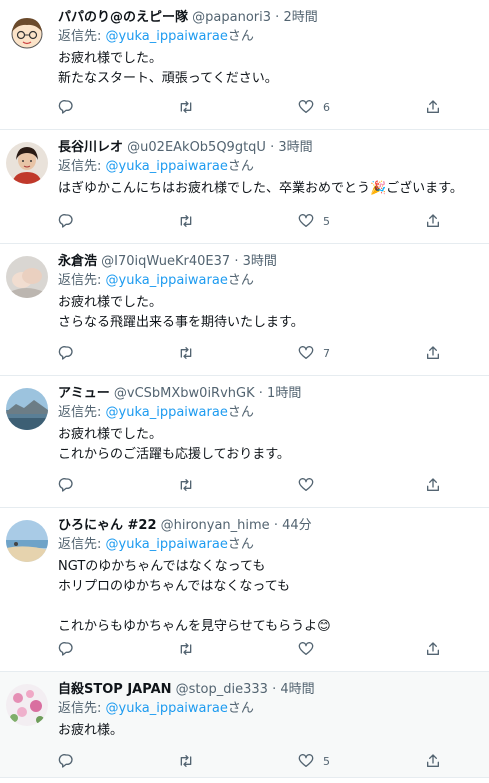 This screenshot has width=489, height=783. Describe the element at coordinates (77, 261) in the screenshot. I see `display-name: 永倉浩` at that location.